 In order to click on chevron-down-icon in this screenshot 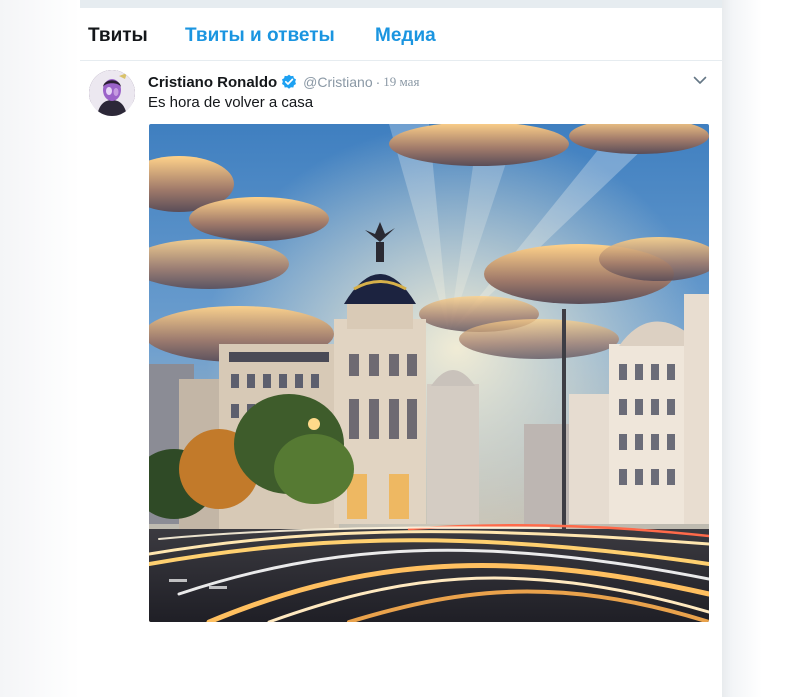, I will do `click(700, 80)`.